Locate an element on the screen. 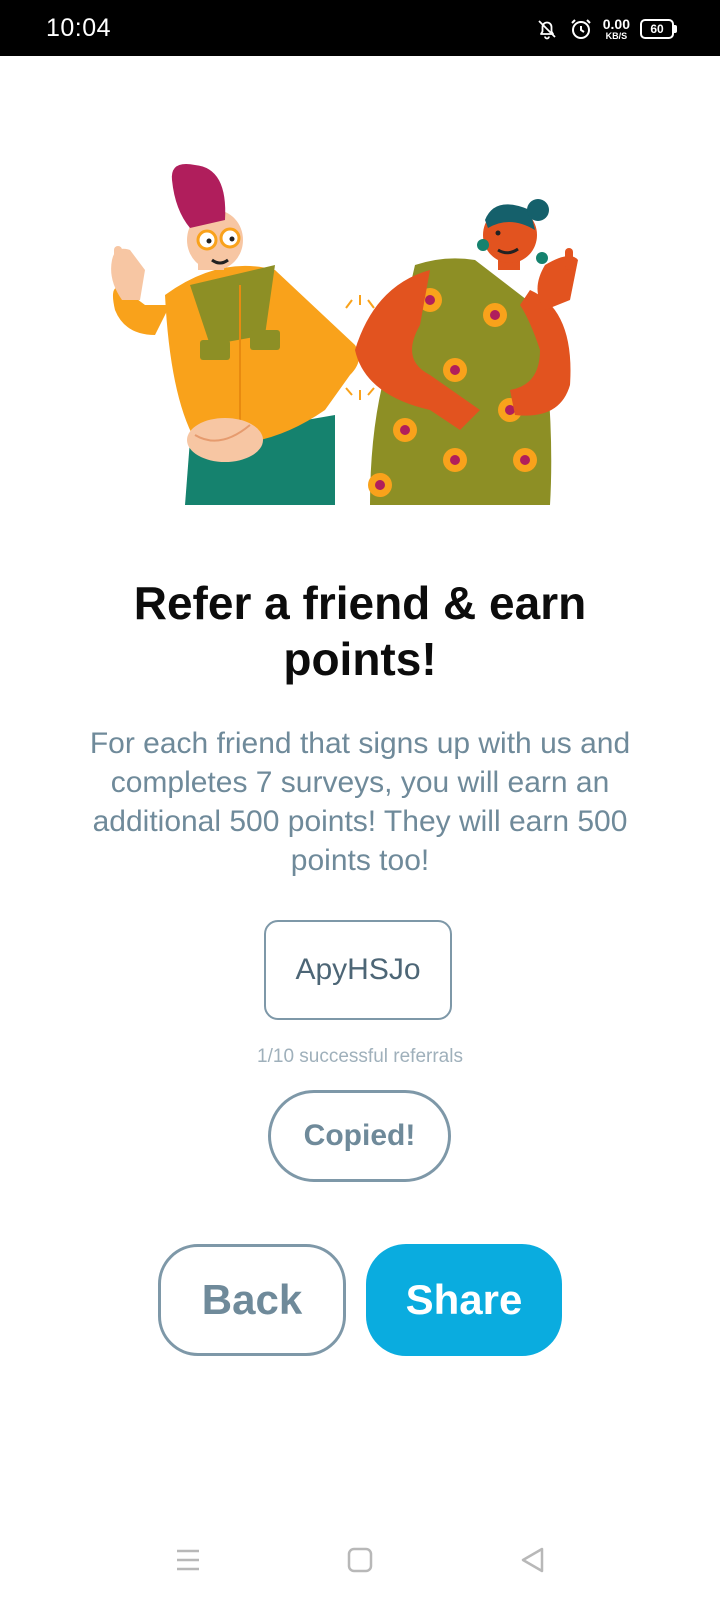 This screenshot has height=1600, width=720. status-time: 10:04 is located at coordinates (79, 28).